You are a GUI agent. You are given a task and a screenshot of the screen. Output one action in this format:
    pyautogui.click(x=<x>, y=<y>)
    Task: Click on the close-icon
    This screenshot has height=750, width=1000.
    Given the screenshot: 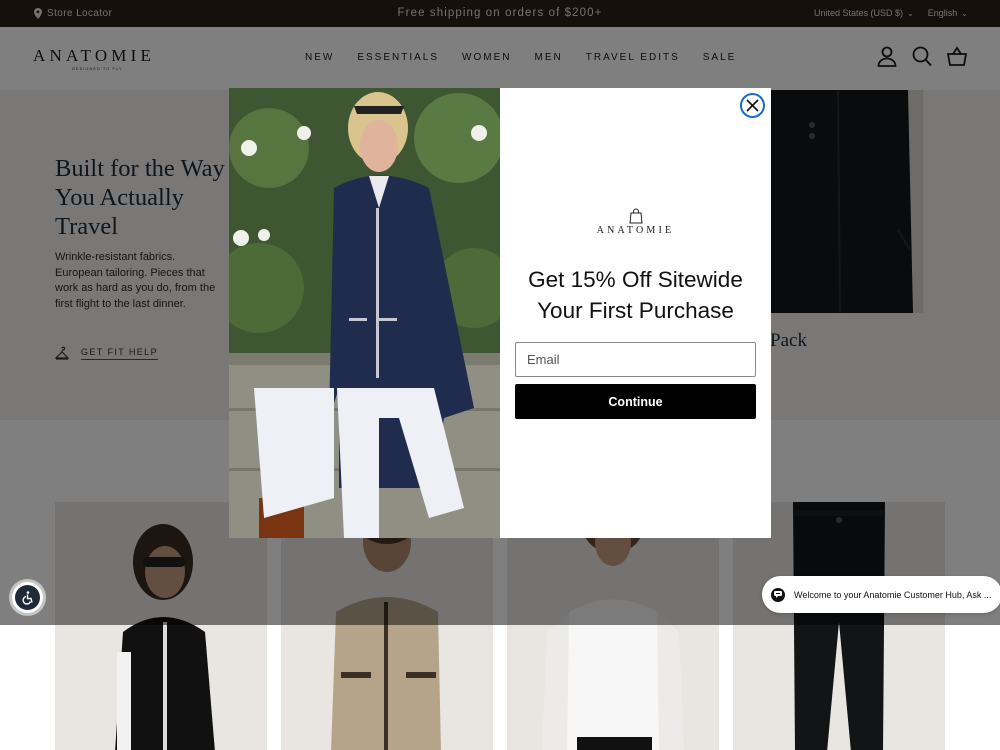 What is the action you would take?
    pyautogui.click(x=752, y=105)
    